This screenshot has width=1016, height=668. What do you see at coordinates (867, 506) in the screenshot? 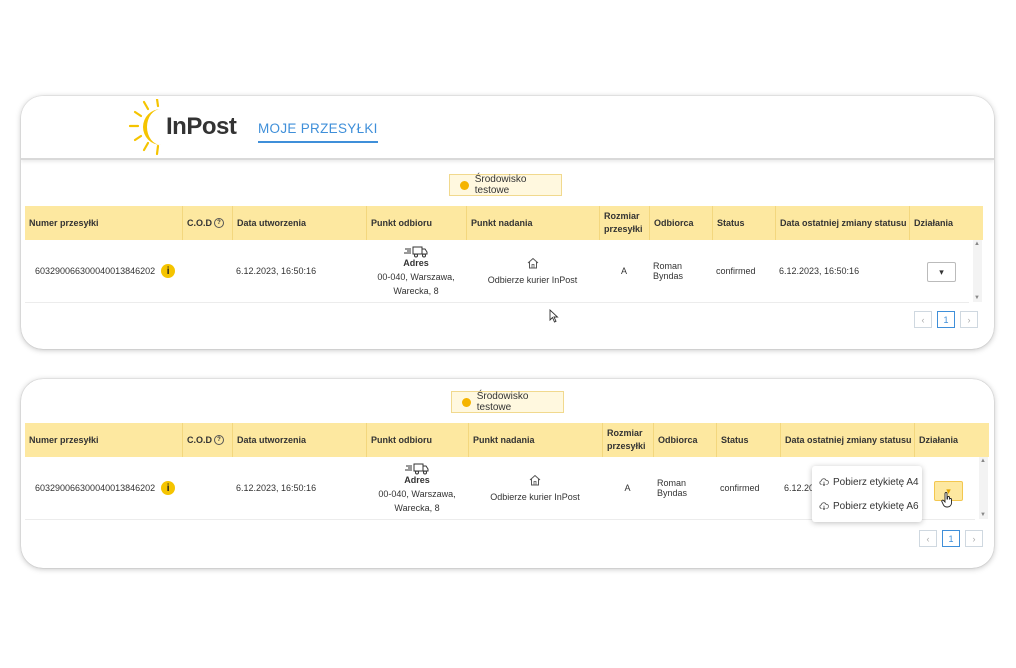
I see `download-label-a6: Pobierz etykietę A6` at bounding box center [867, 506].